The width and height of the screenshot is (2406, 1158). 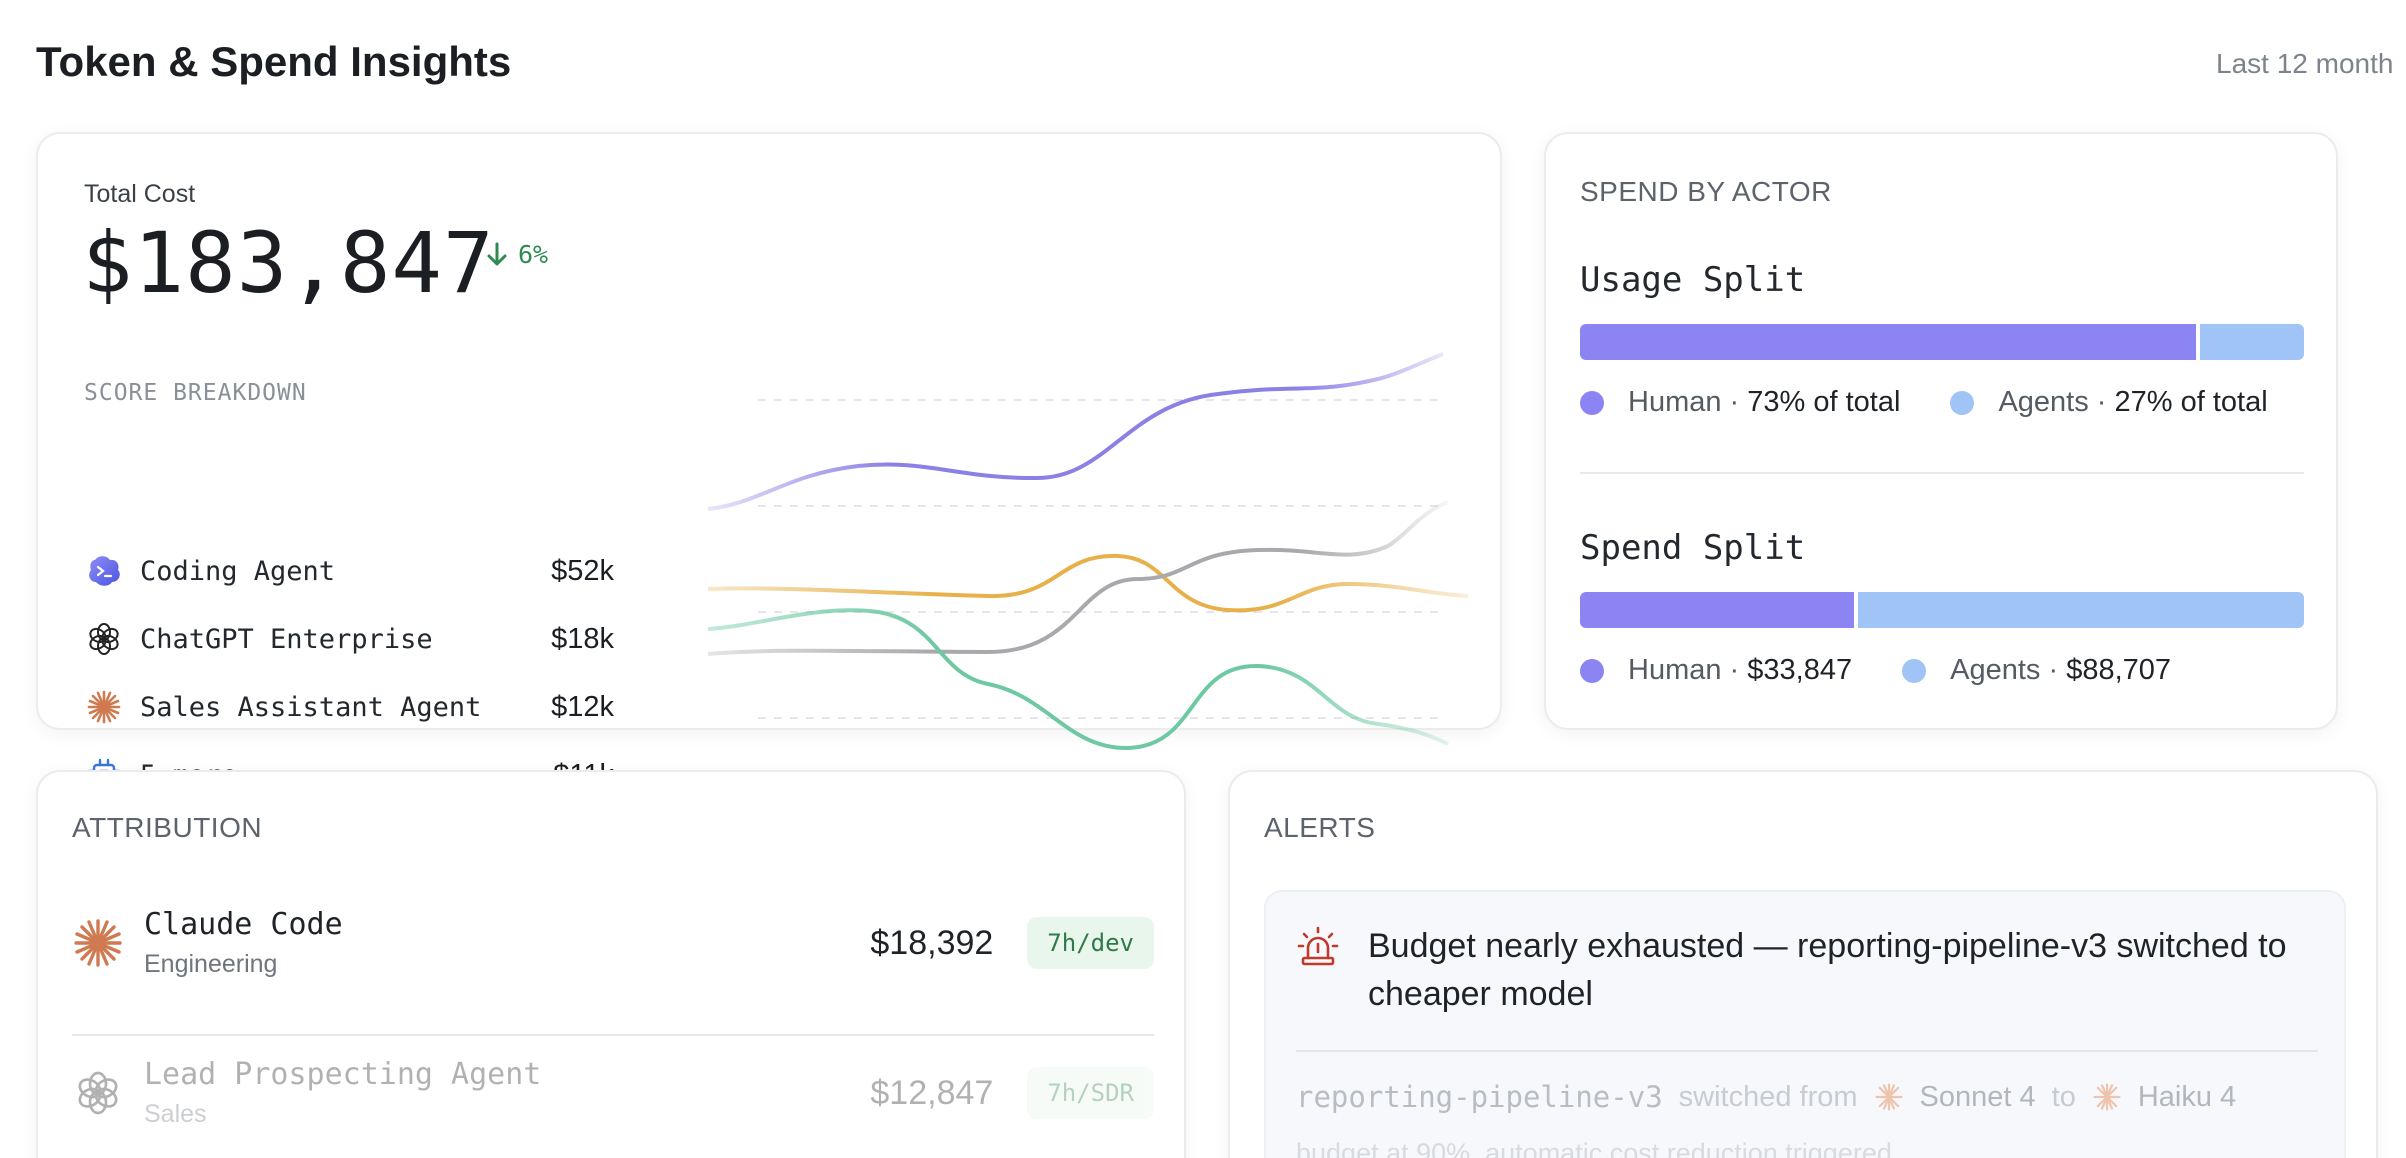 What do you see at coordinates (2063, 1096) in the screenshot?
I see `alert-to-text: to` at bounding box center [2063, 1096].